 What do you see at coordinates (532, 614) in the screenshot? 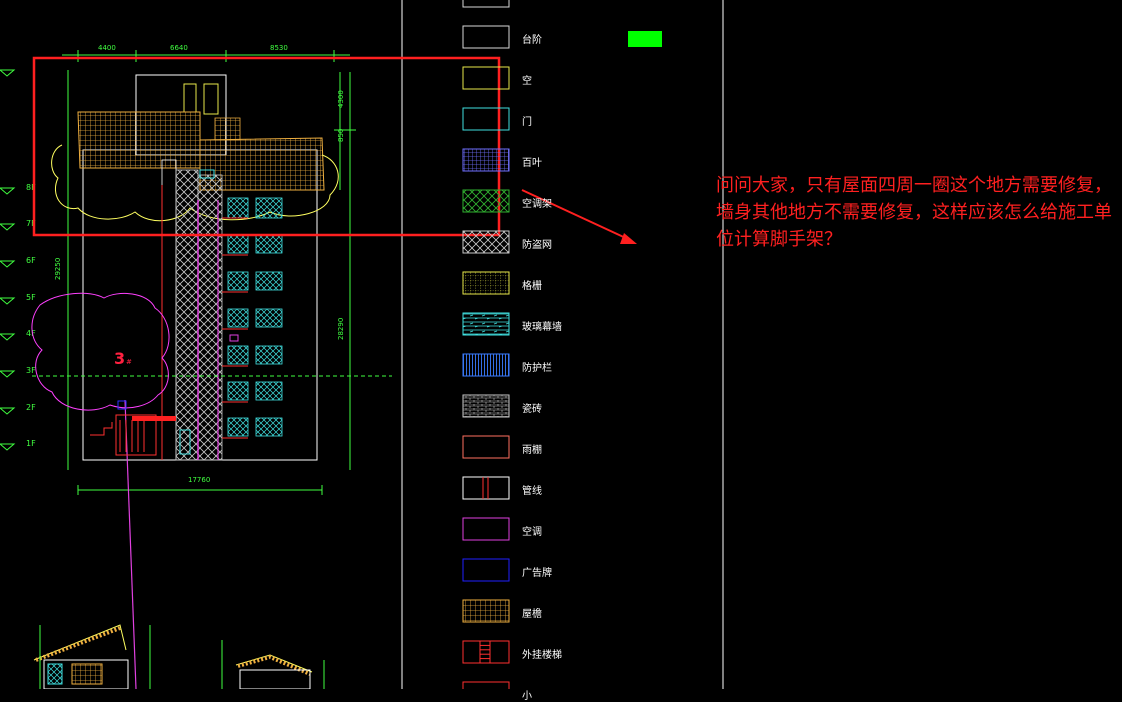
I see `legend-label-14: 屋檐` at bounding box center [532, 614].